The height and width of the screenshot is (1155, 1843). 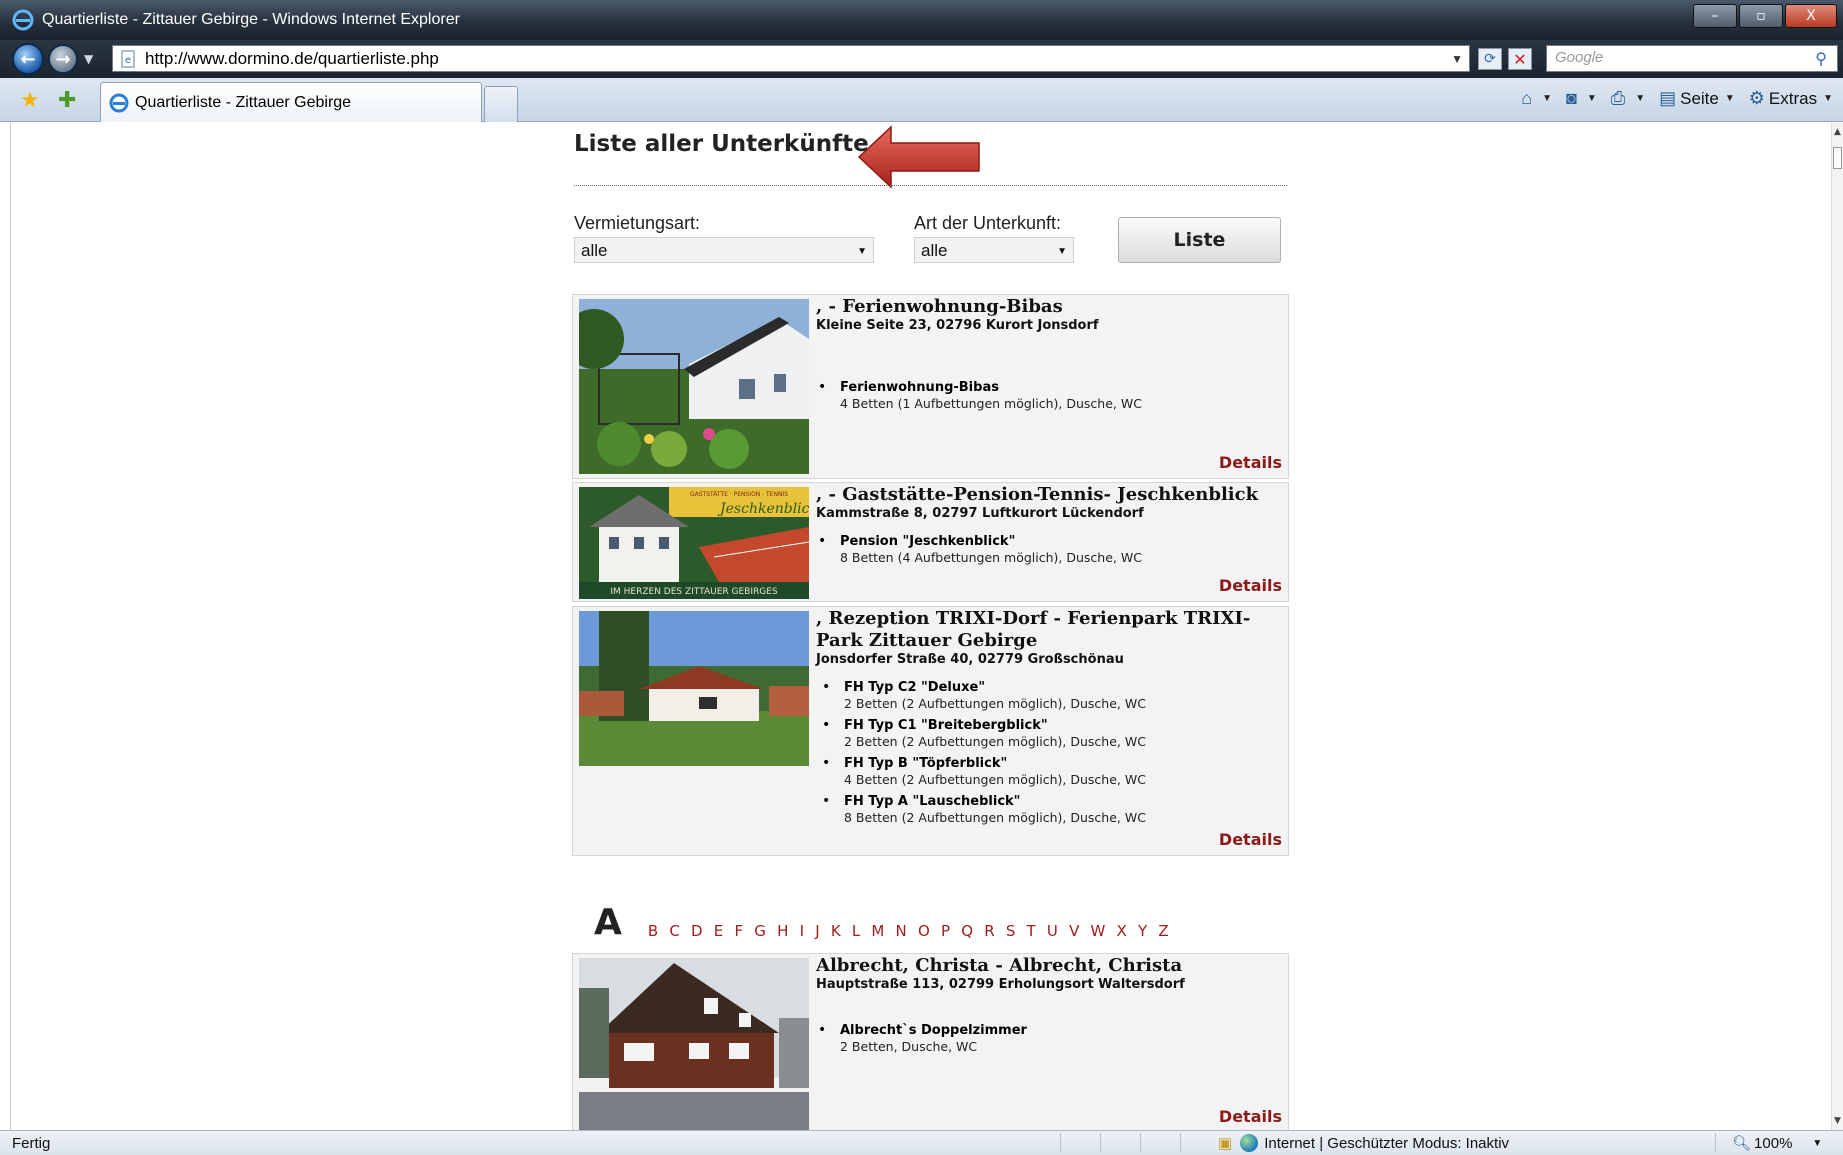 What do you see at coordinates (1122, 931) in the screenshot?
I see `alphabet-letter-x: X` at bounding box center [1122, 931].